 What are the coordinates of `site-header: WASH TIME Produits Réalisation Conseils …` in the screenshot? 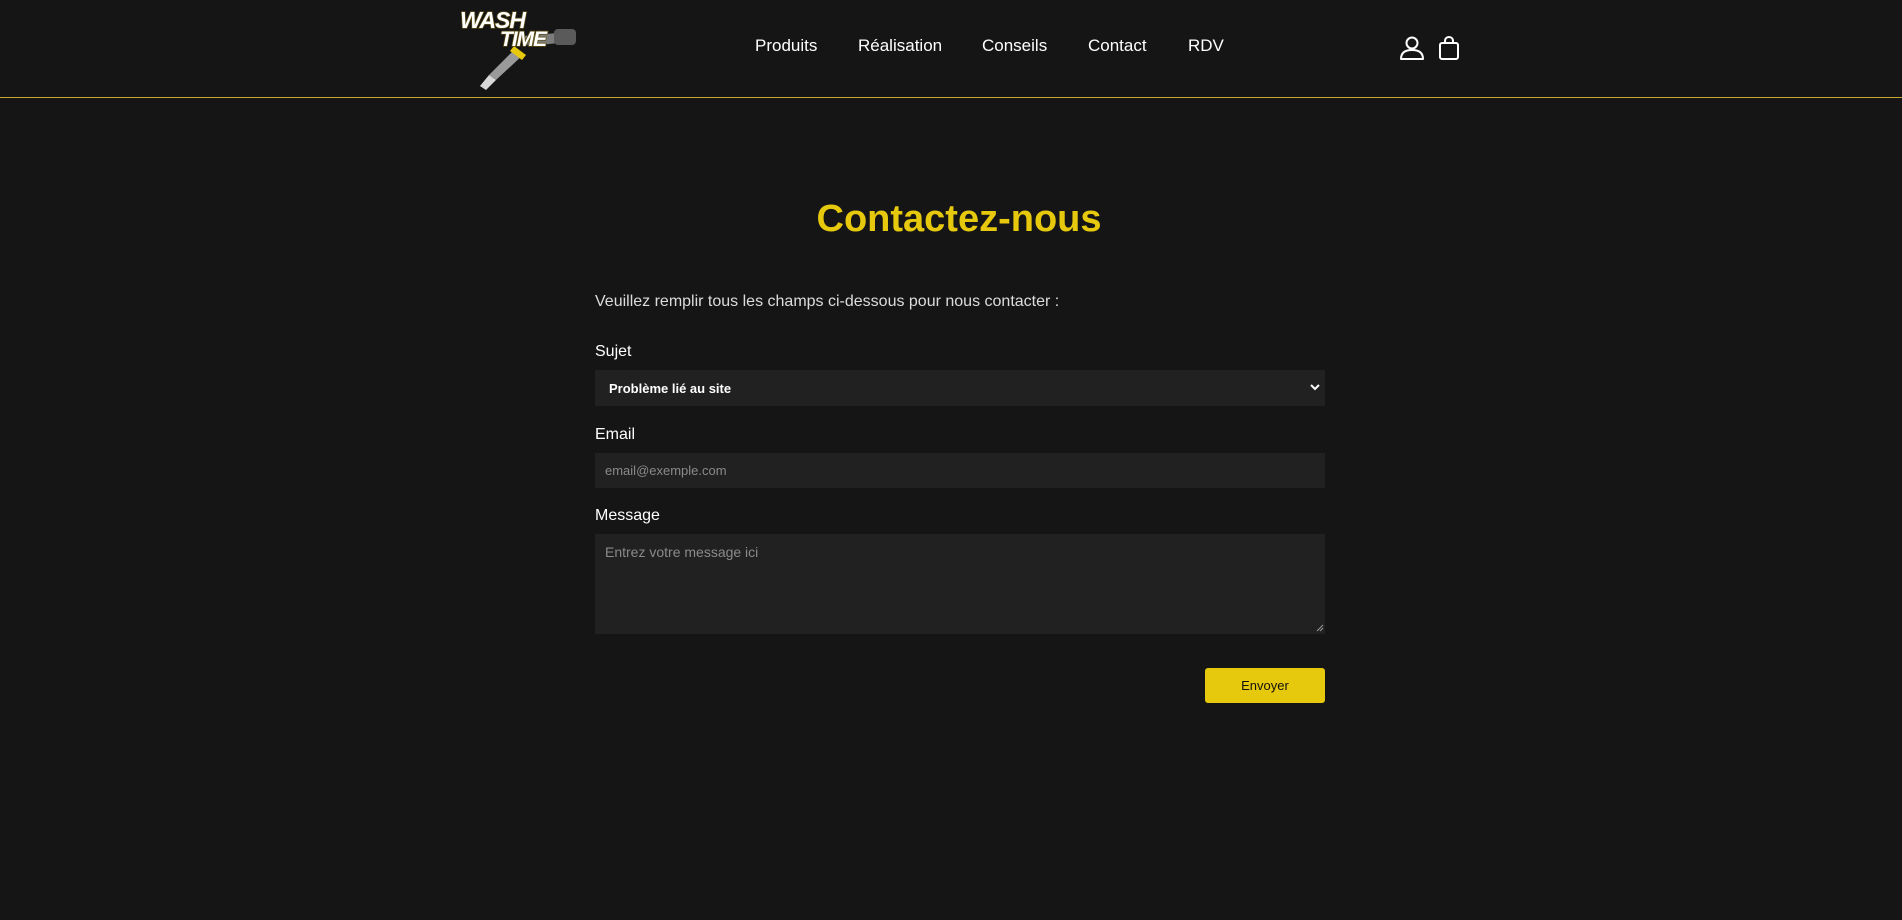 It's located at (951, 49).